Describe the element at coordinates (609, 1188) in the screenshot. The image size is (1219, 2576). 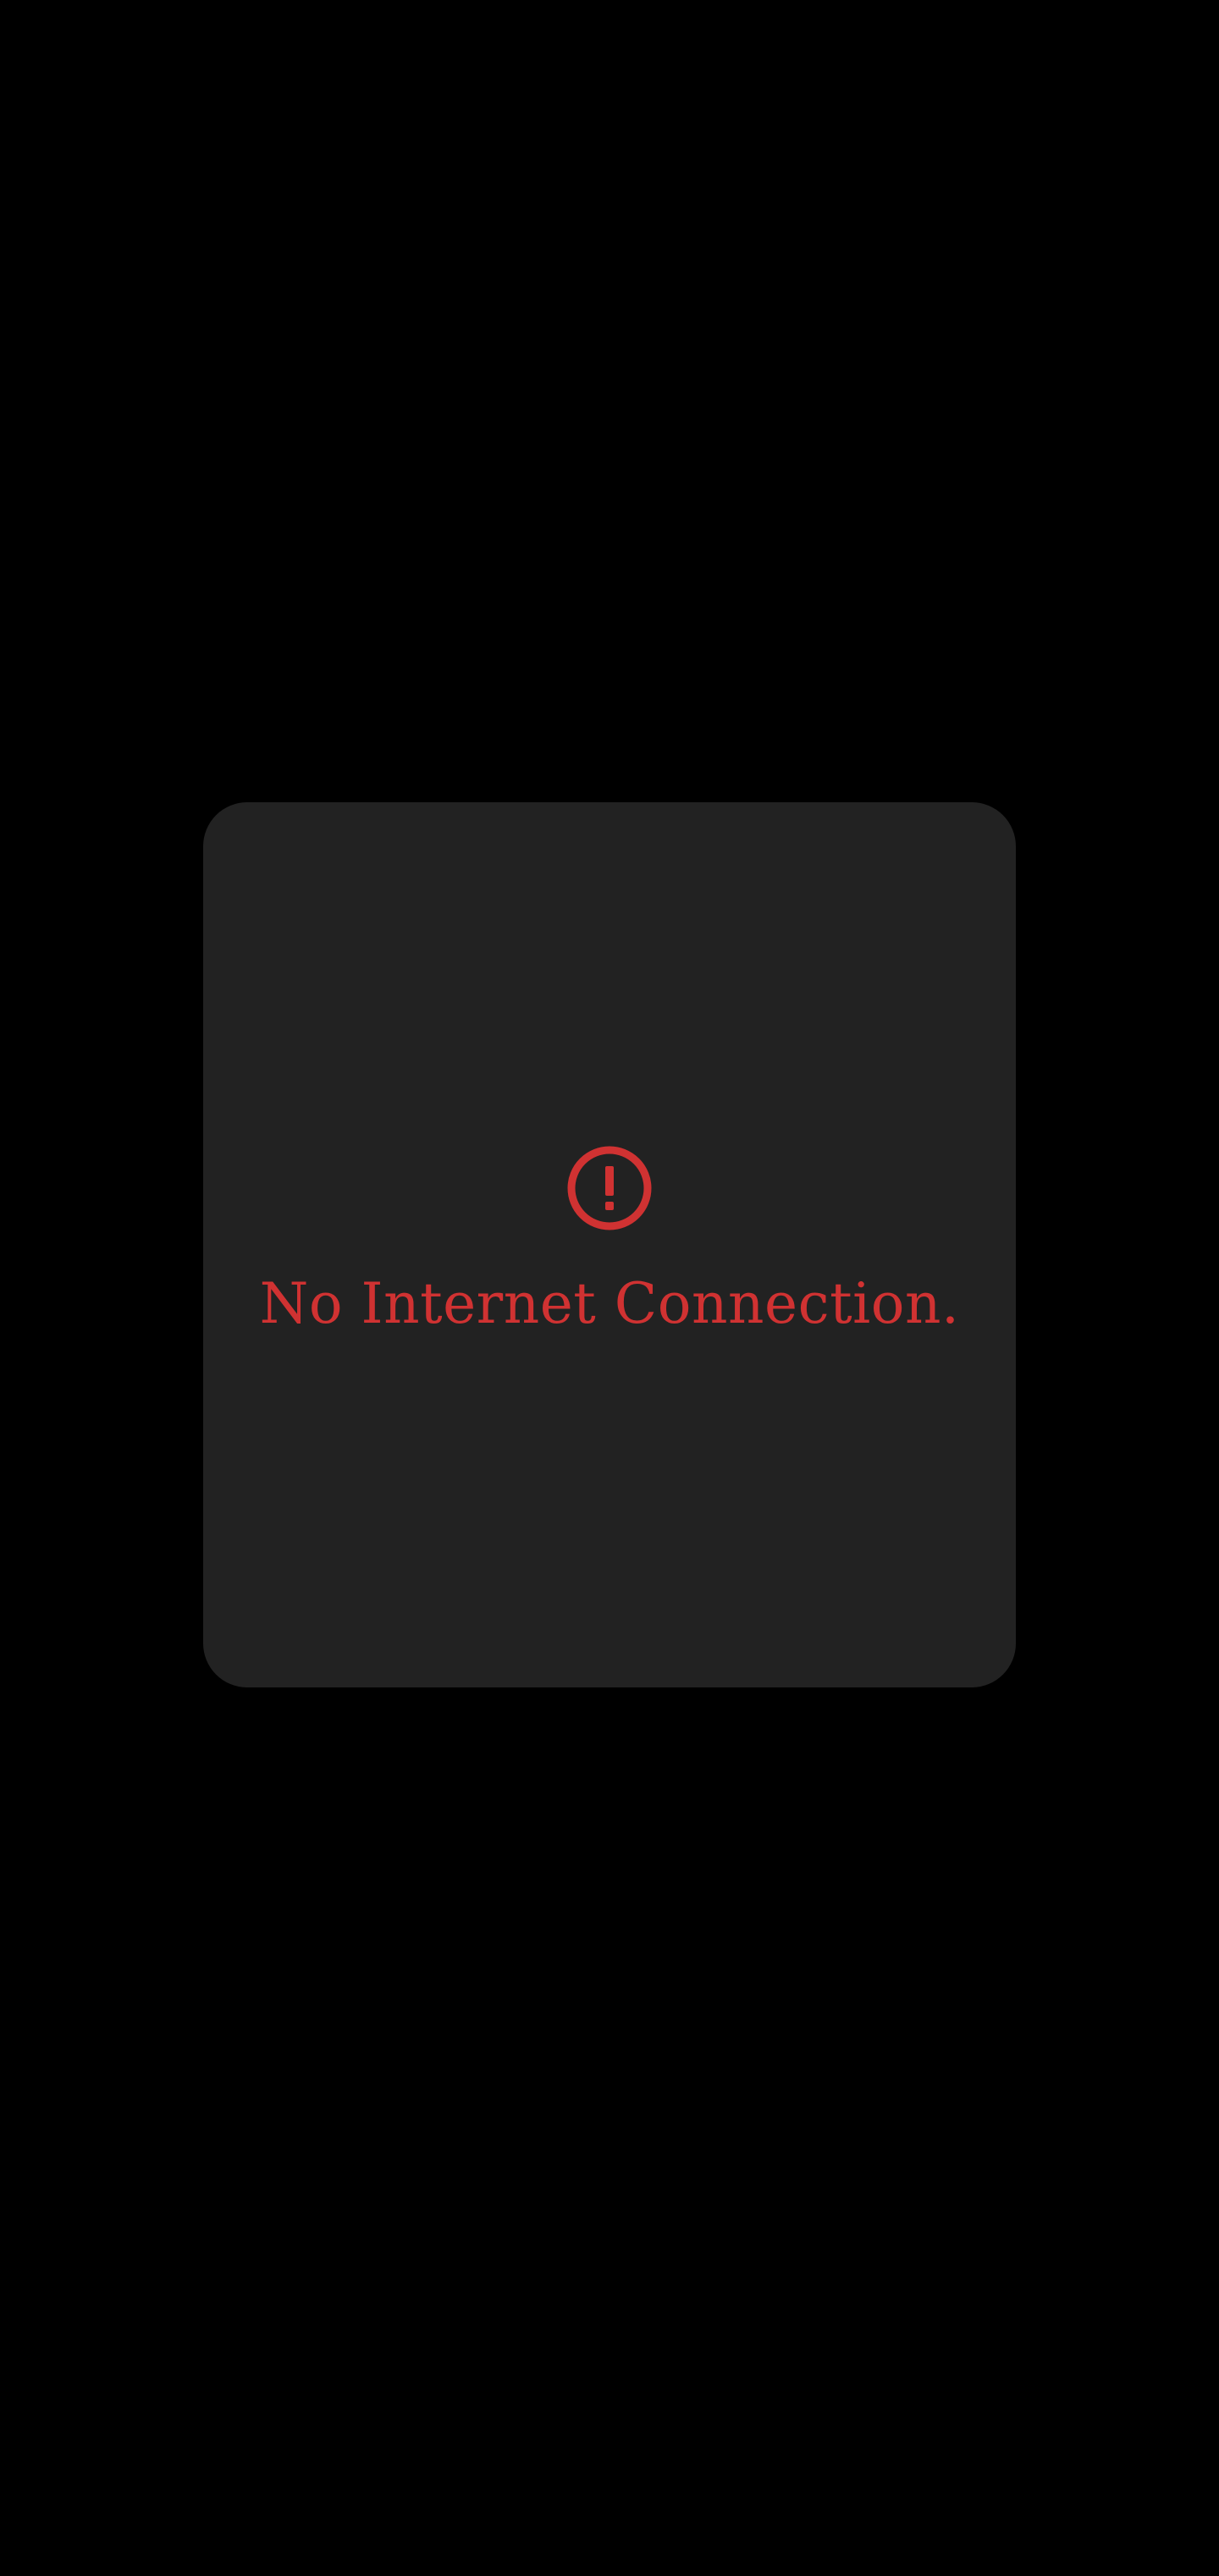
I see `alert-circle-icon` at that location.